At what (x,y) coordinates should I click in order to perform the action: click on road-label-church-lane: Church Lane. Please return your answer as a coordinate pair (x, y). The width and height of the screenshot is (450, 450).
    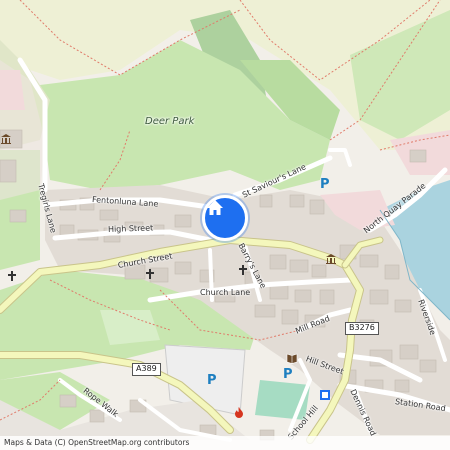
    Looking at the image, I should click on (225, 292).